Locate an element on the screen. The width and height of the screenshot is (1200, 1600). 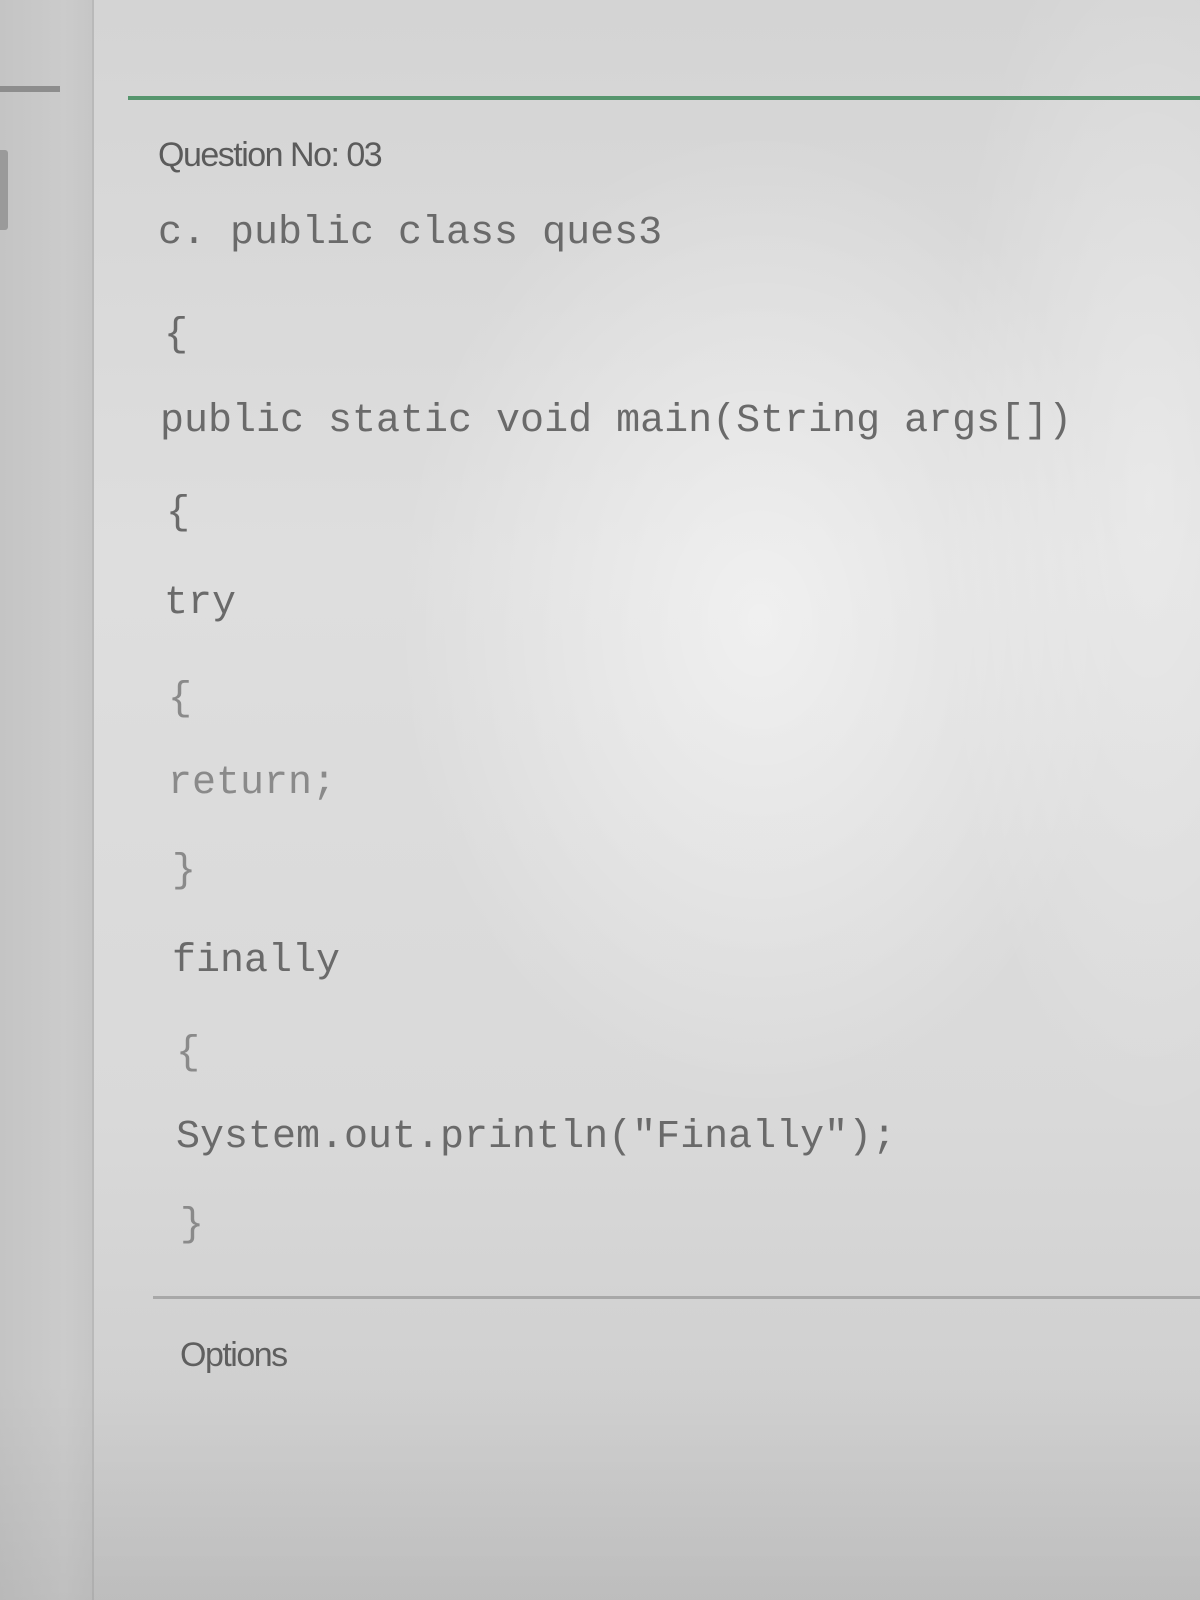
code-line: public static void main(String args[]) is located at coordinates (616, 421).